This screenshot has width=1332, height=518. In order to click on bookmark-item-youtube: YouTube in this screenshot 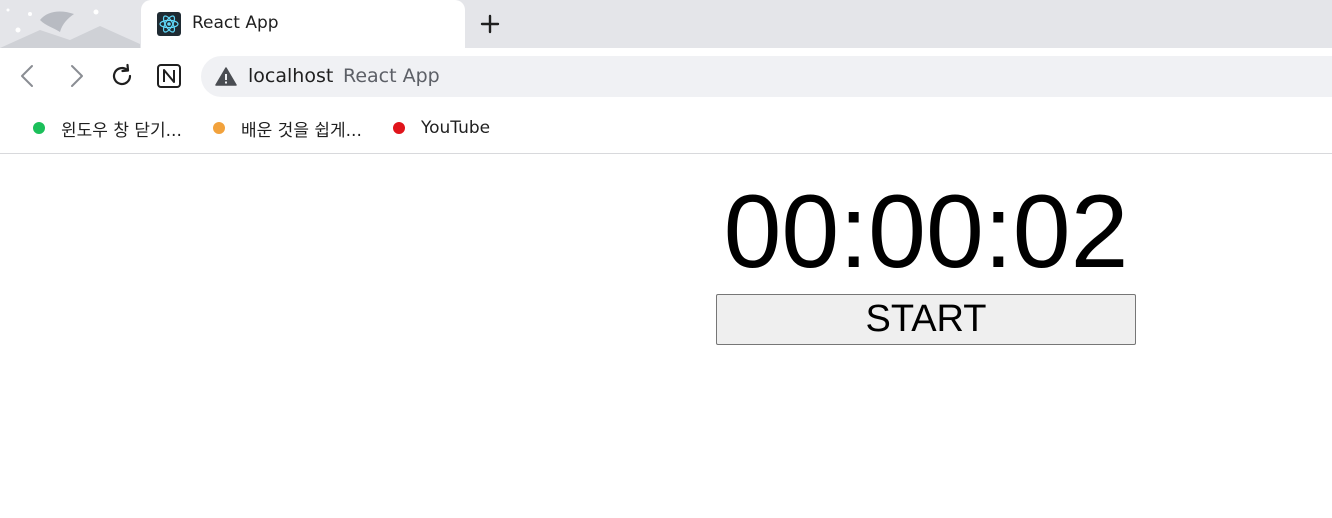, I will do `click(441, 128)`.